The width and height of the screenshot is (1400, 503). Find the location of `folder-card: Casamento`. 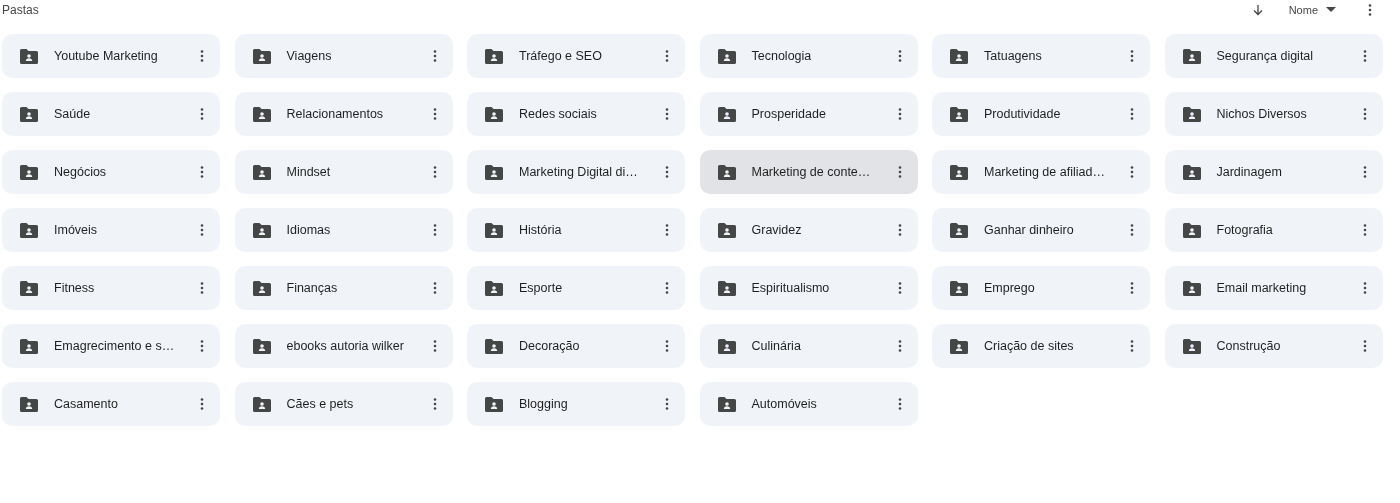

folder-card: Casamento is located at coordinates (111, 404).